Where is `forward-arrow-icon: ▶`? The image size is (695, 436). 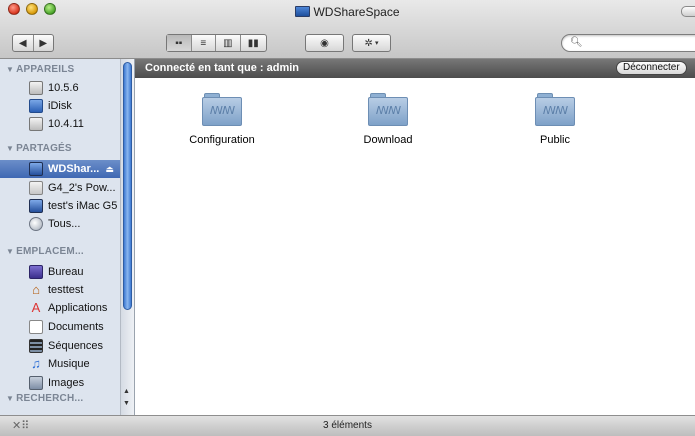
forward-arrow-icon: ▶ is located at coordinates (44, 43).